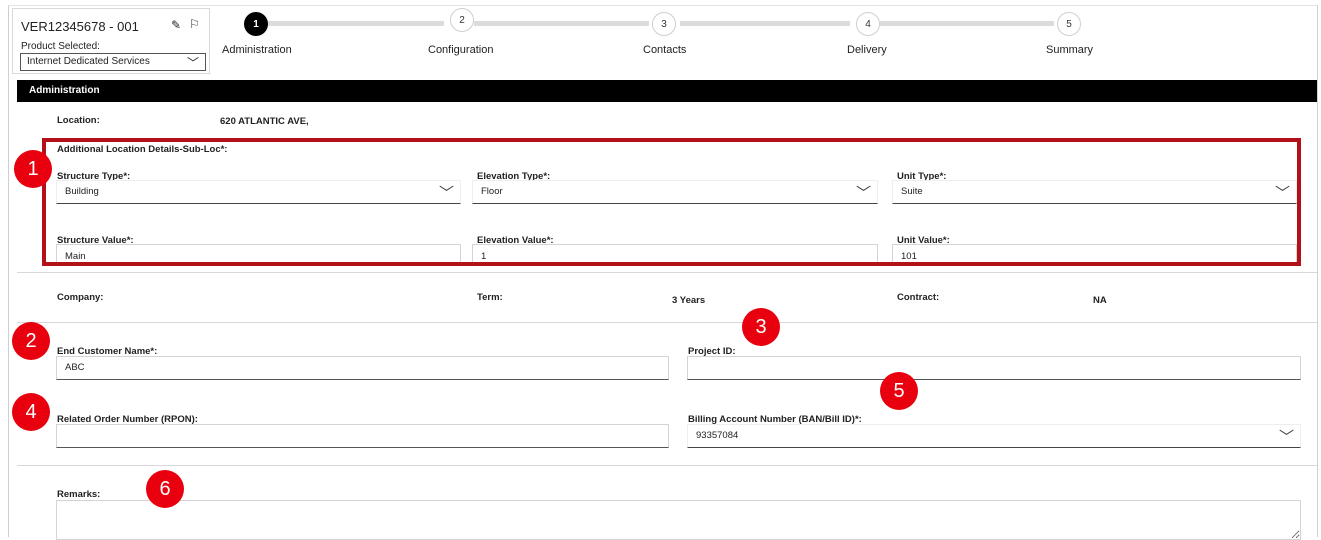  Describe the element at coordinates (490, 297) in the screenshot. I see `term-label: Term:` at that location.